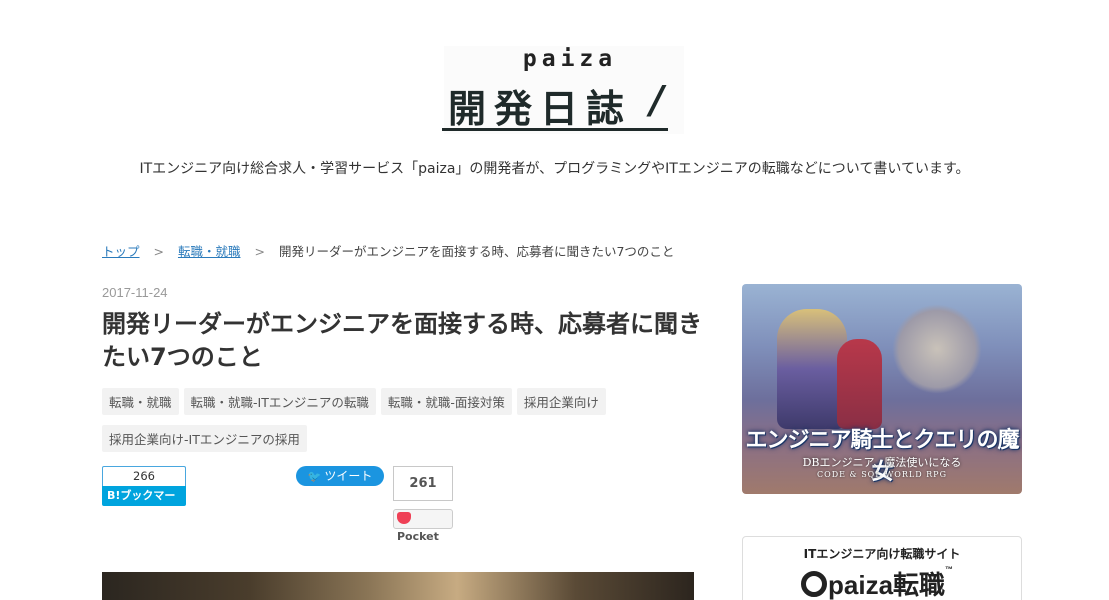  What do you see at coordinates (144, 476) in the screenshot?
I see `hatena-bookmark-count: 266` at bounding box center [144, 476].